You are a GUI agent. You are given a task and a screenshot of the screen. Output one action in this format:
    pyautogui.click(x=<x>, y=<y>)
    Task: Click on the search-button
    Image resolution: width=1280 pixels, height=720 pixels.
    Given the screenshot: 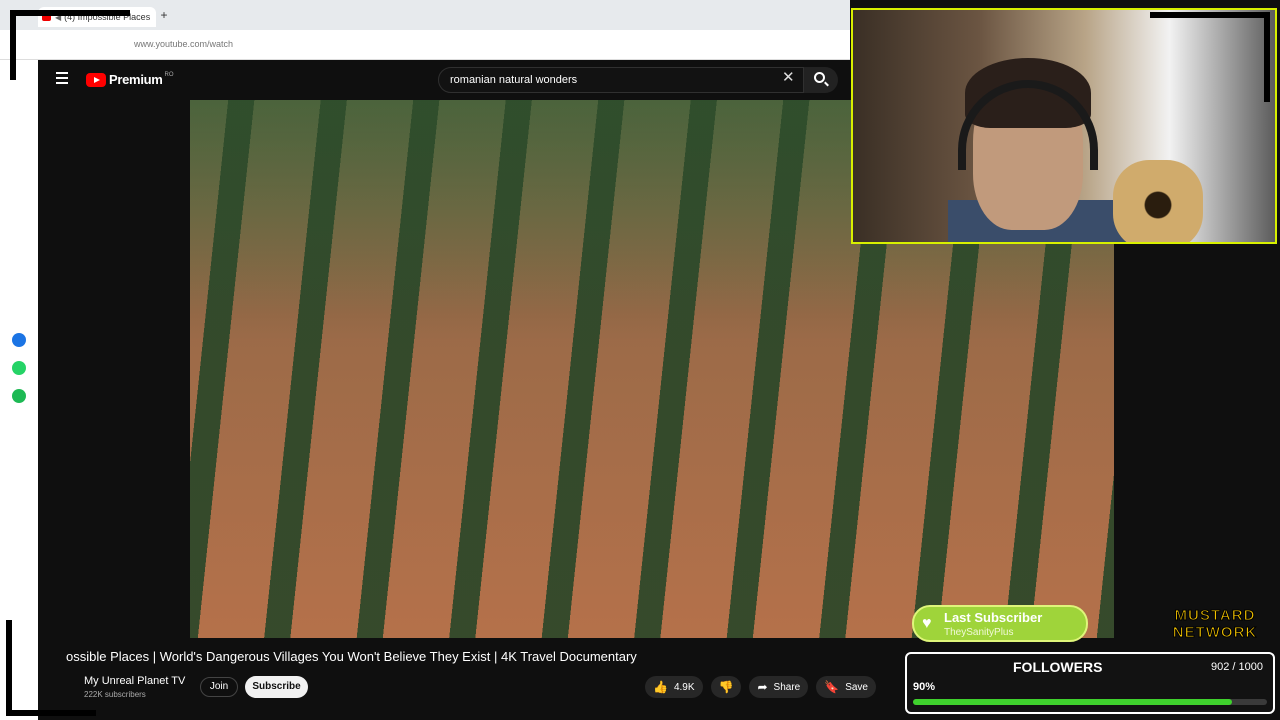 What is the action you would take?
    pyautogui.click(x=821, y=80)
    